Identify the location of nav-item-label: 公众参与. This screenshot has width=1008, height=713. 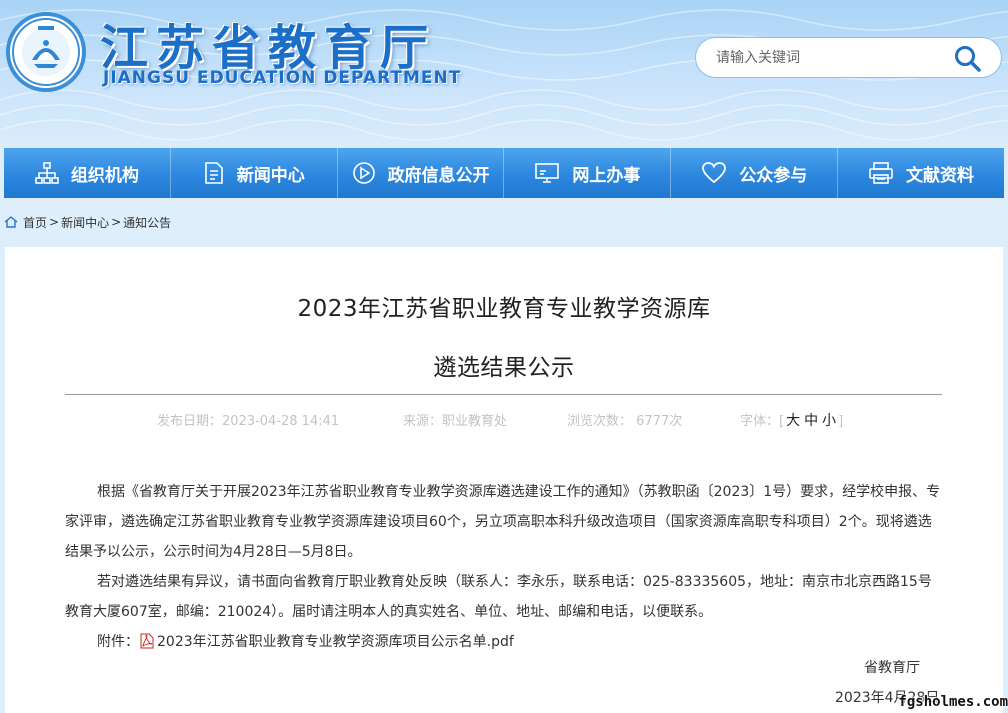
(773, 175).